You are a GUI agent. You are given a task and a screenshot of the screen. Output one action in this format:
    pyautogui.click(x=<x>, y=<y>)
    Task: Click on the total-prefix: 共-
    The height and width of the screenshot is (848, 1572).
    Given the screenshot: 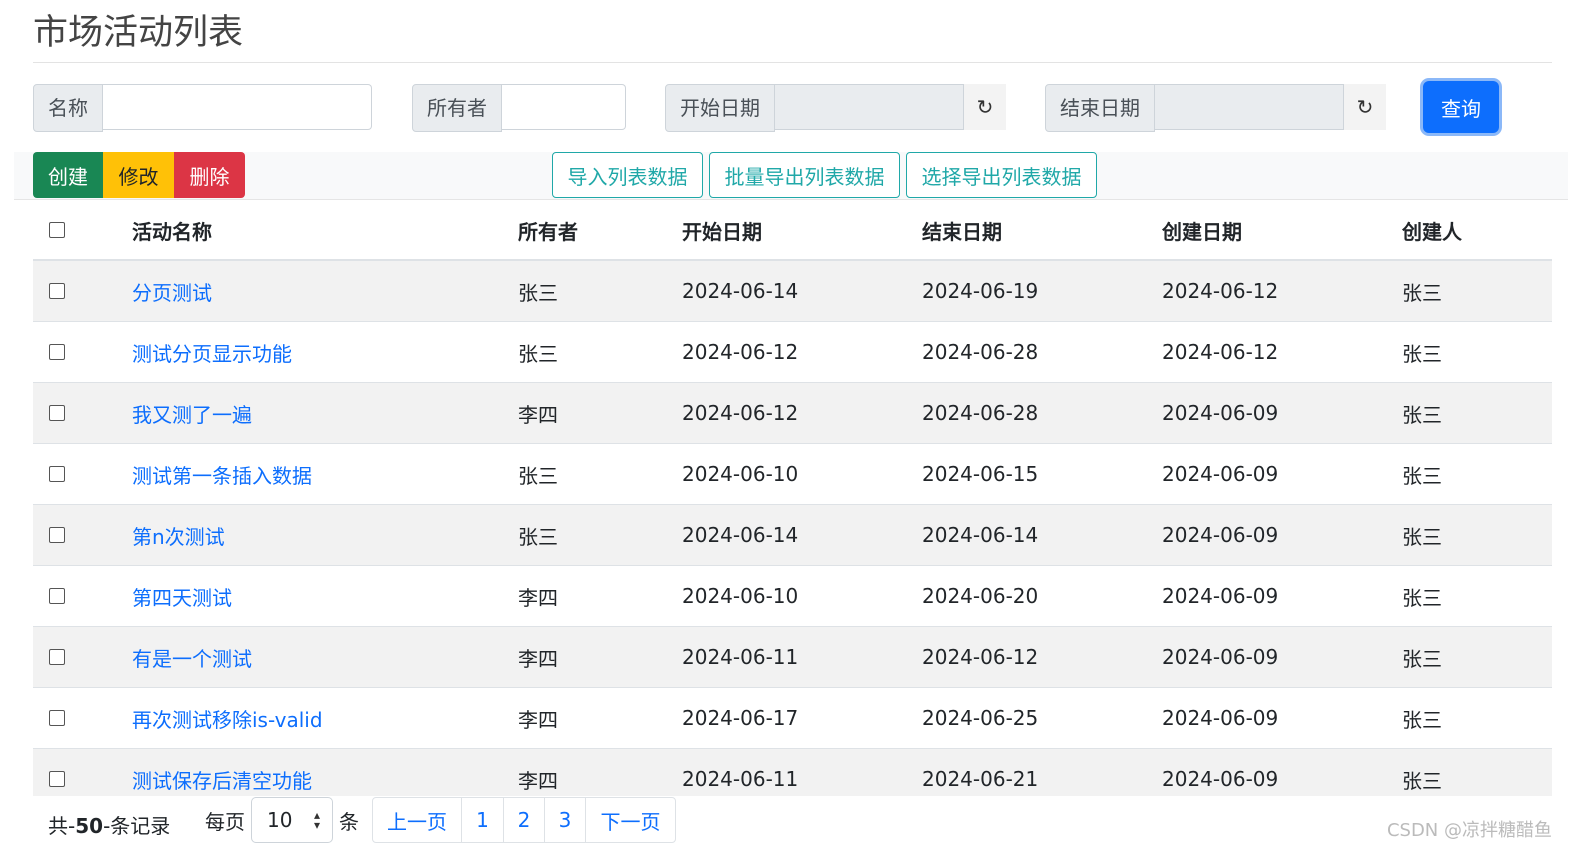 What is the action you would take?
    pyautogui.click(x=62, y=826)
    